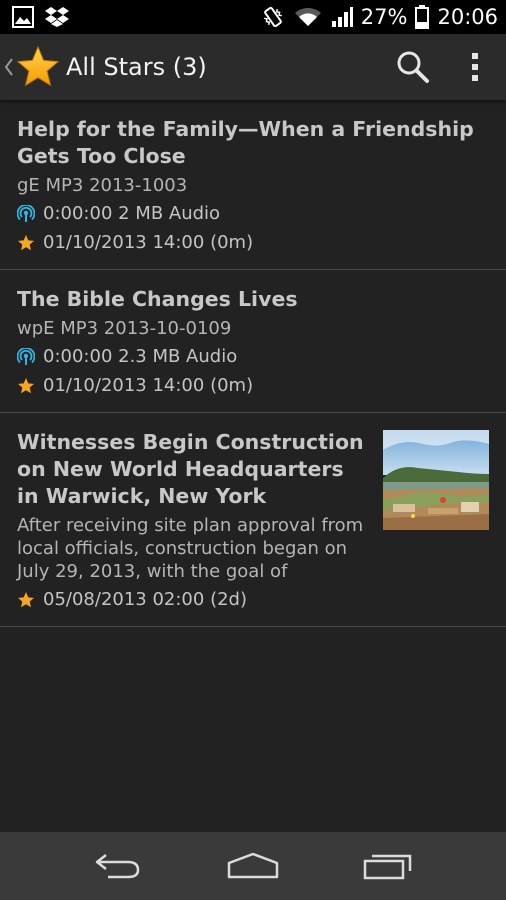  What do you see at coordinates (145, 599) in the screenshot?
I see `item-date: 05/08/2013 02:00 (2d)` at bounding box center [145, 599].